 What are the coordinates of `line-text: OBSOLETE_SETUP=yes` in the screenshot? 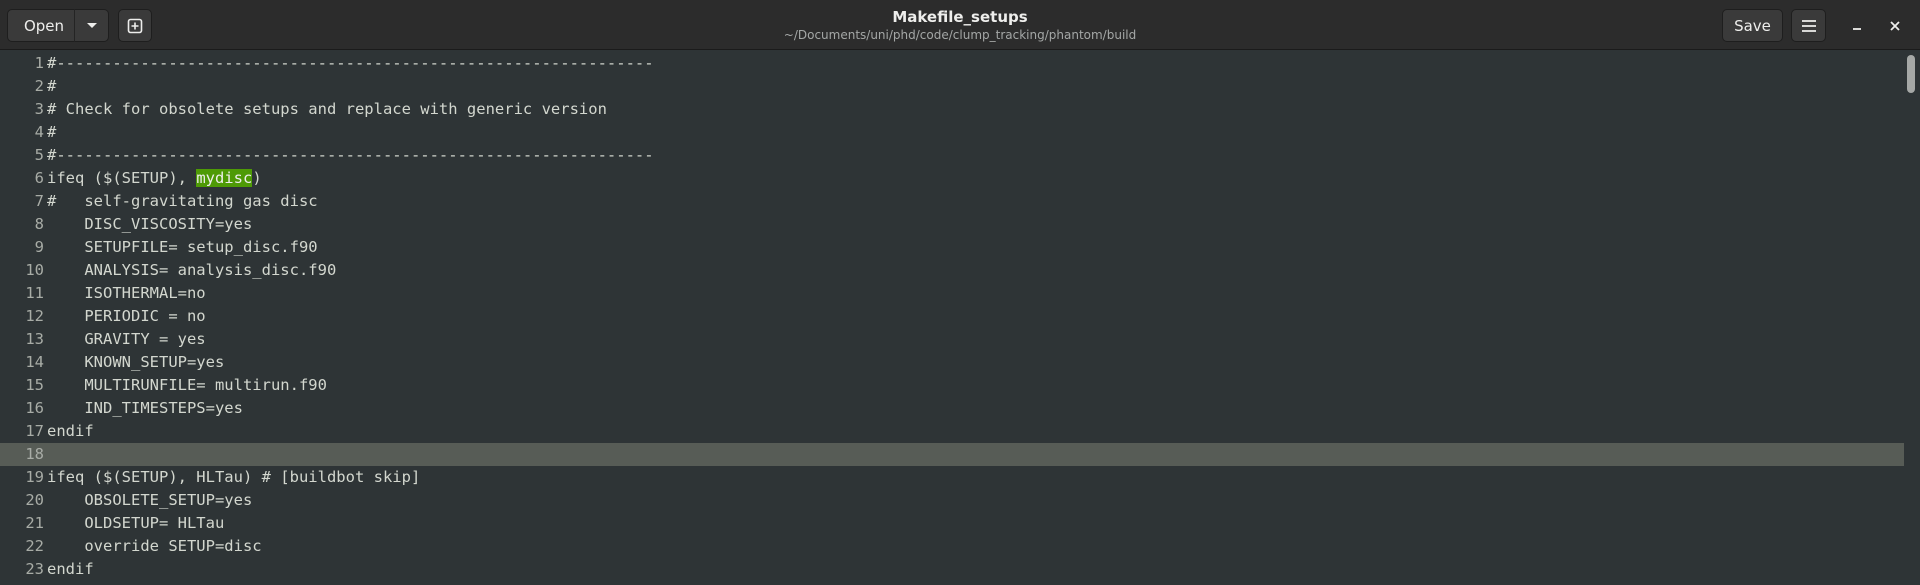 It's located at (150, 500).